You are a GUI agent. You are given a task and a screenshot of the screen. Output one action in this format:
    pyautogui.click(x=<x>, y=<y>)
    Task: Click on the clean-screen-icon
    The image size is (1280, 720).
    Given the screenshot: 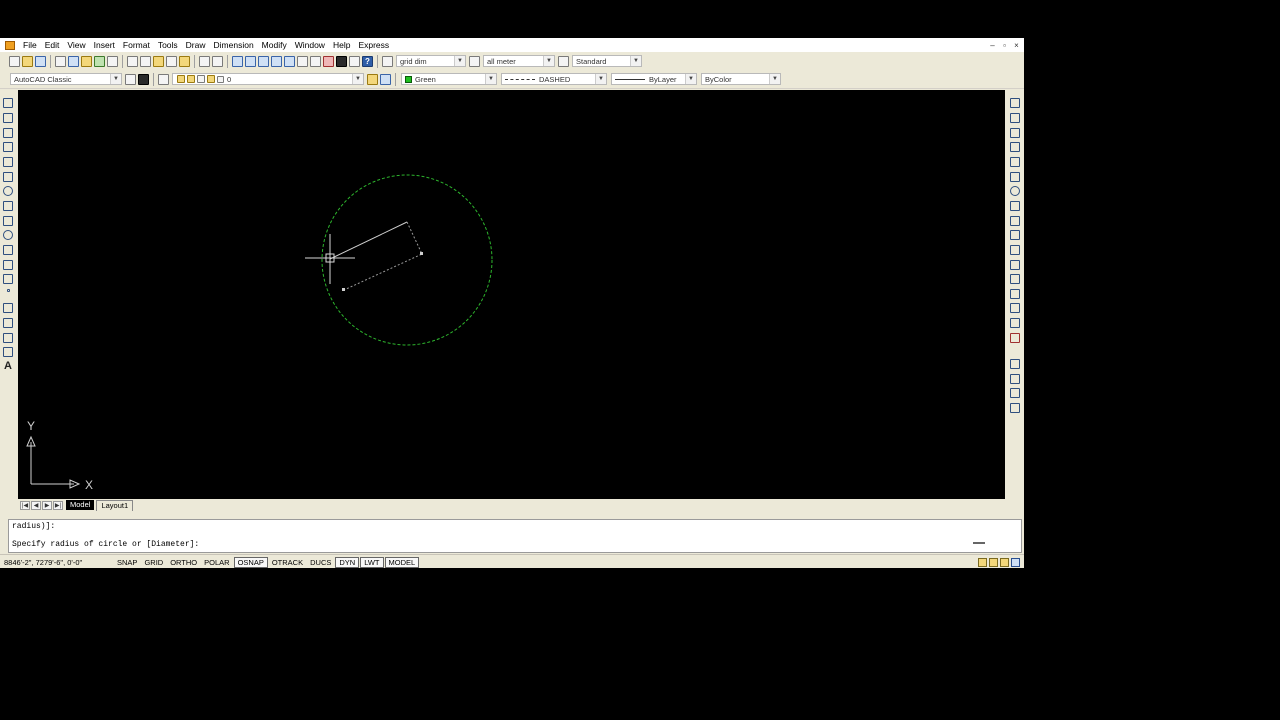 What is the action you would take?
    pyautogui.click(x=1015, y=562)
    